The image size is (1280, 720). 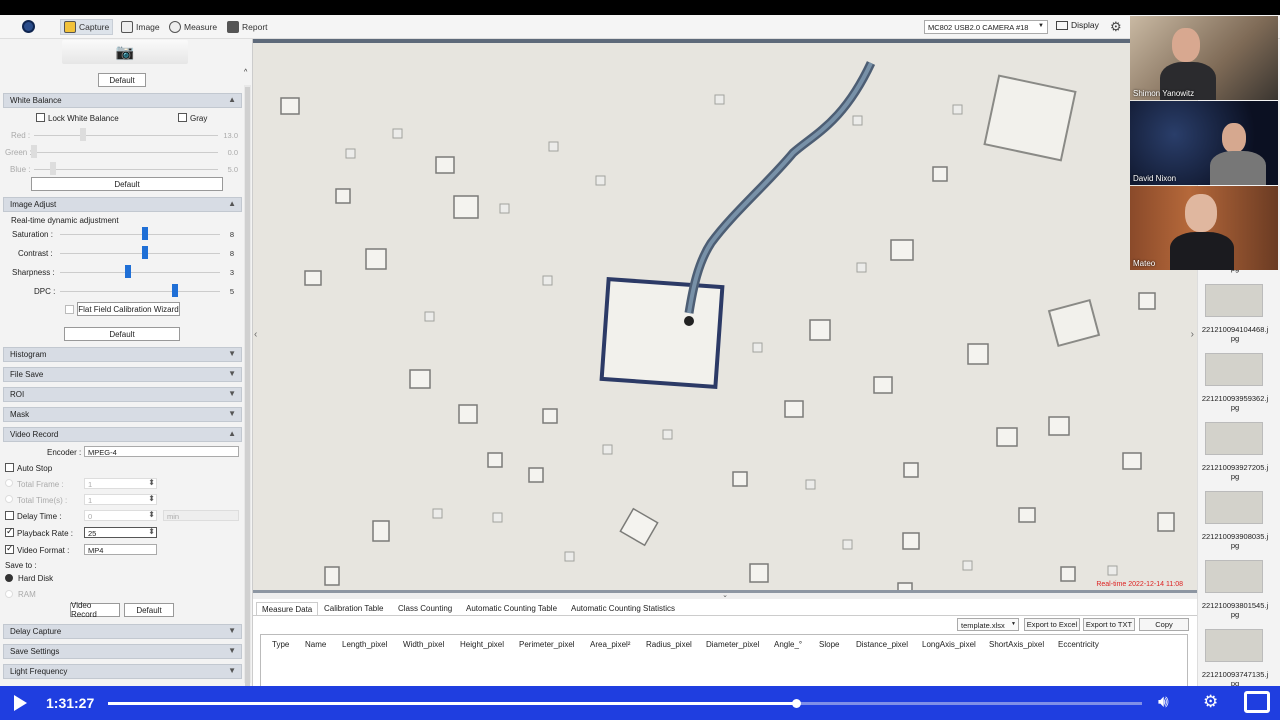 I want to click on scrollbar-thumb, so click(x=247, y=387).